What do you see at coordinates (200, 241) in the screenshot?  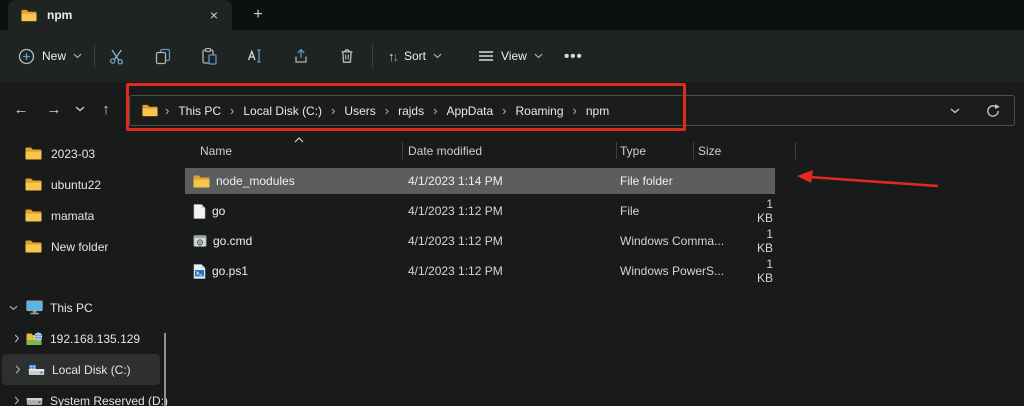 I see `cmd-file-icon` at bounding box center [200, 241].